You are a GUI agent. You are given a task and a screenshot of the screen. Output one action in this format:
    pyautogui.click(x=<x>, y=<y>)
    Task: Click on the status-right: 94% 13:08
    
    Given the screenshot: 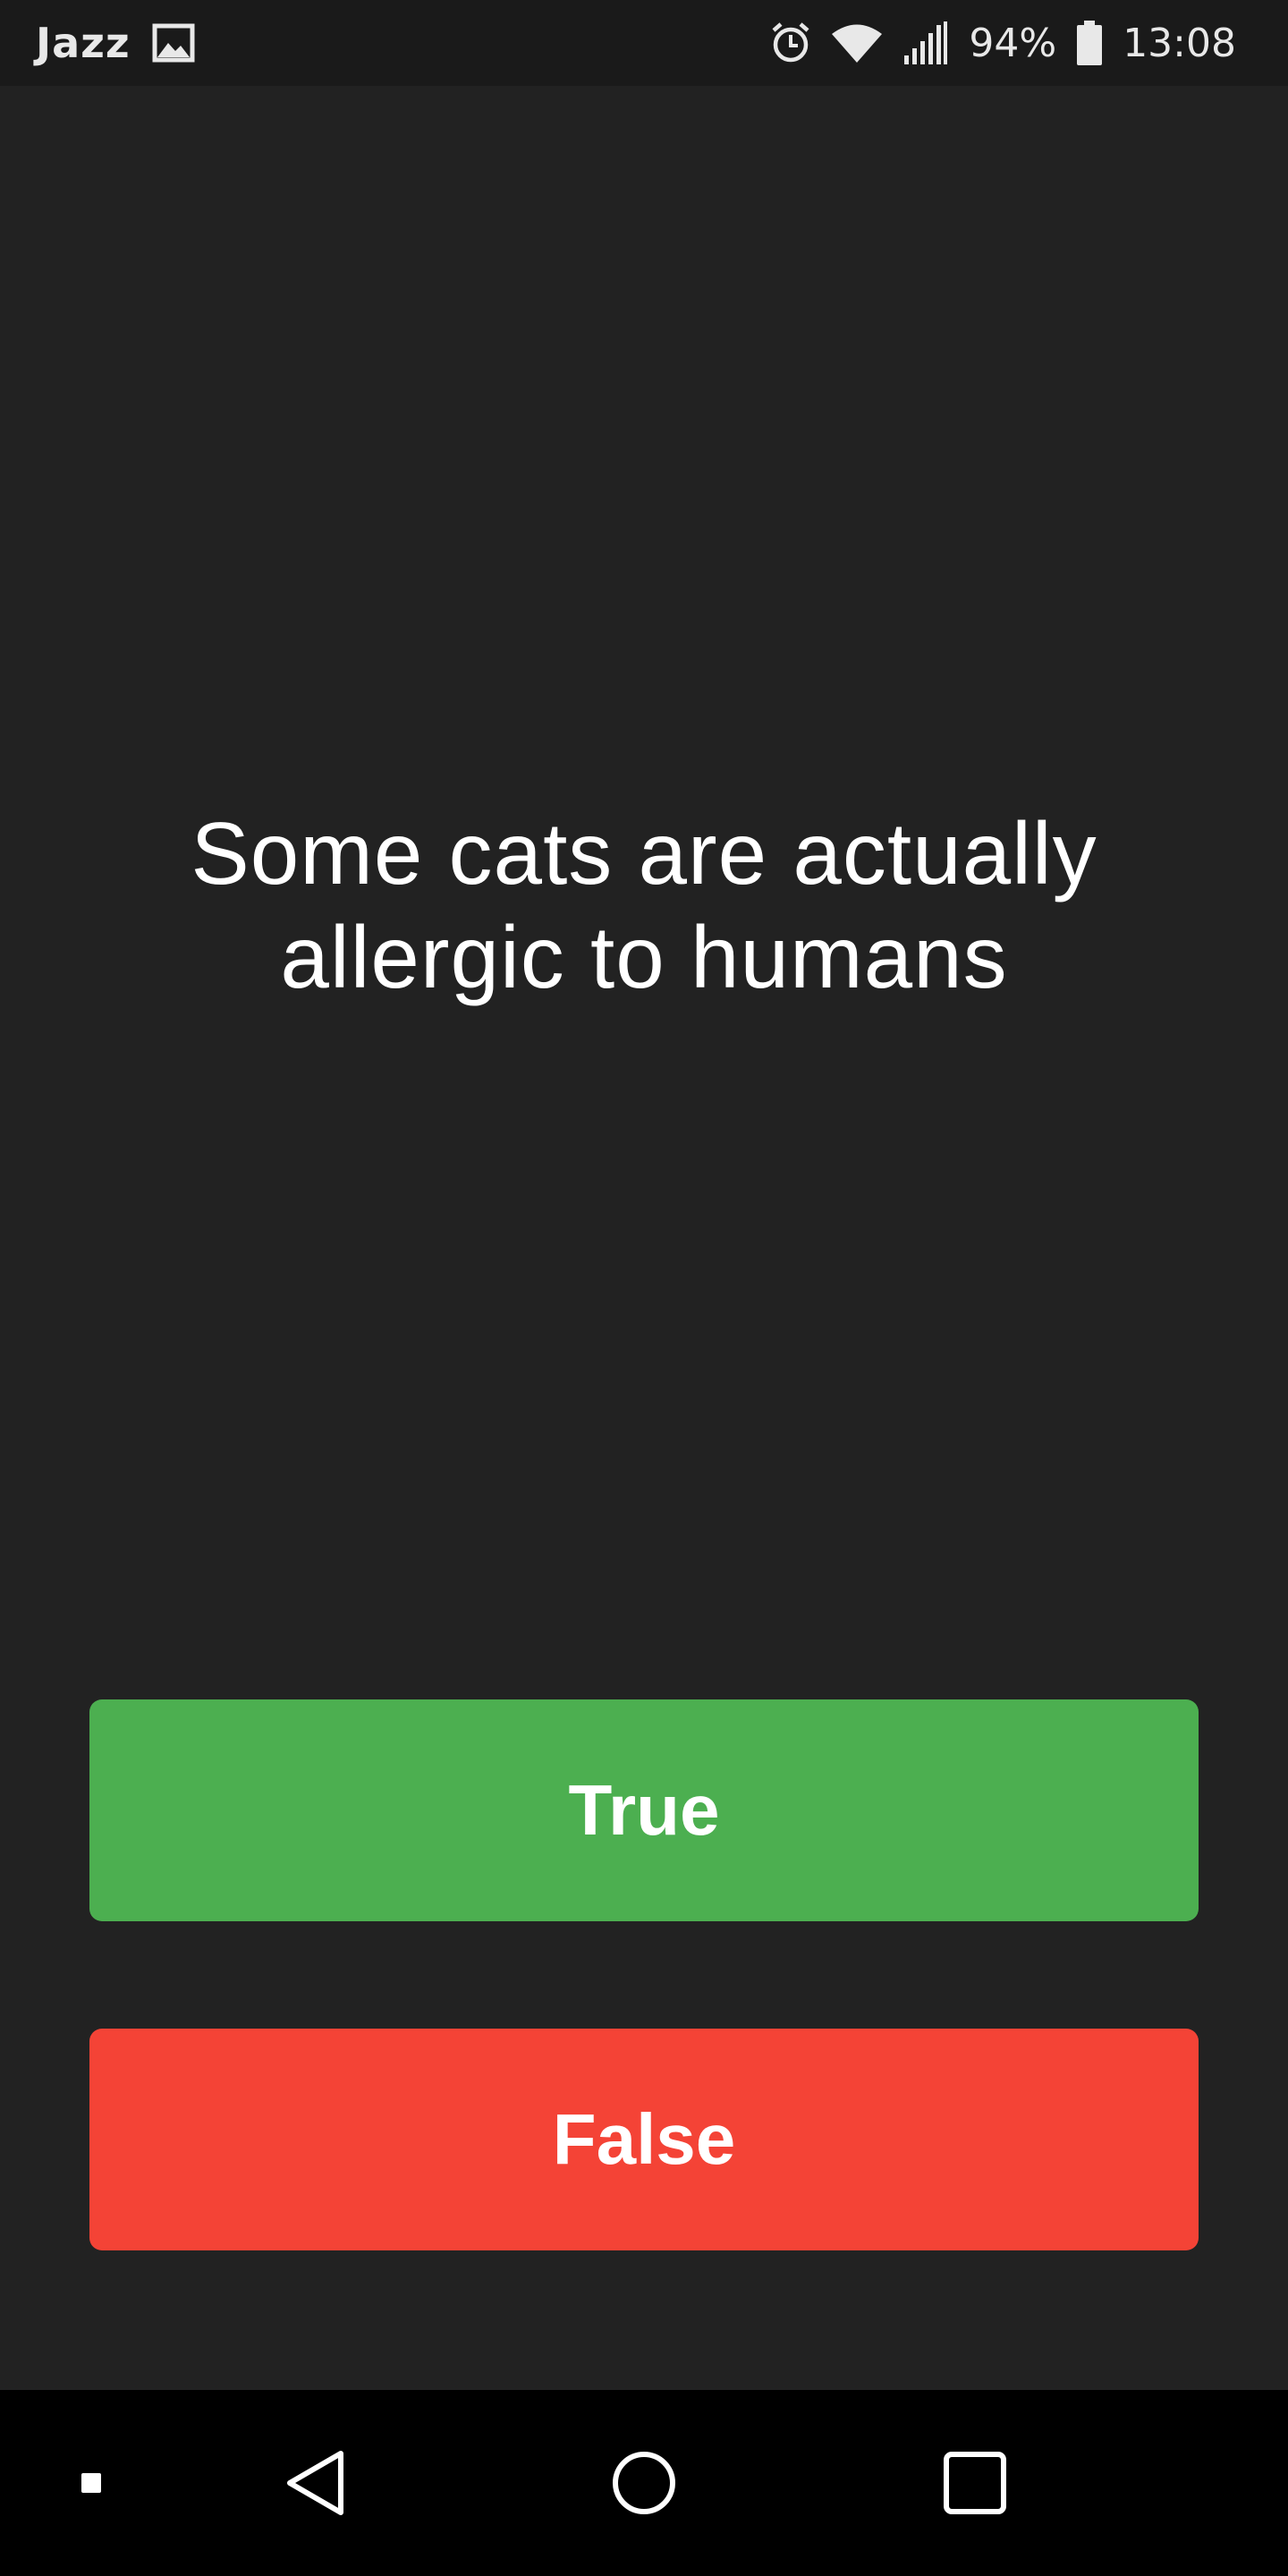 What is the action you would take?
    pyautogui.click(x=1003, y=43)
    